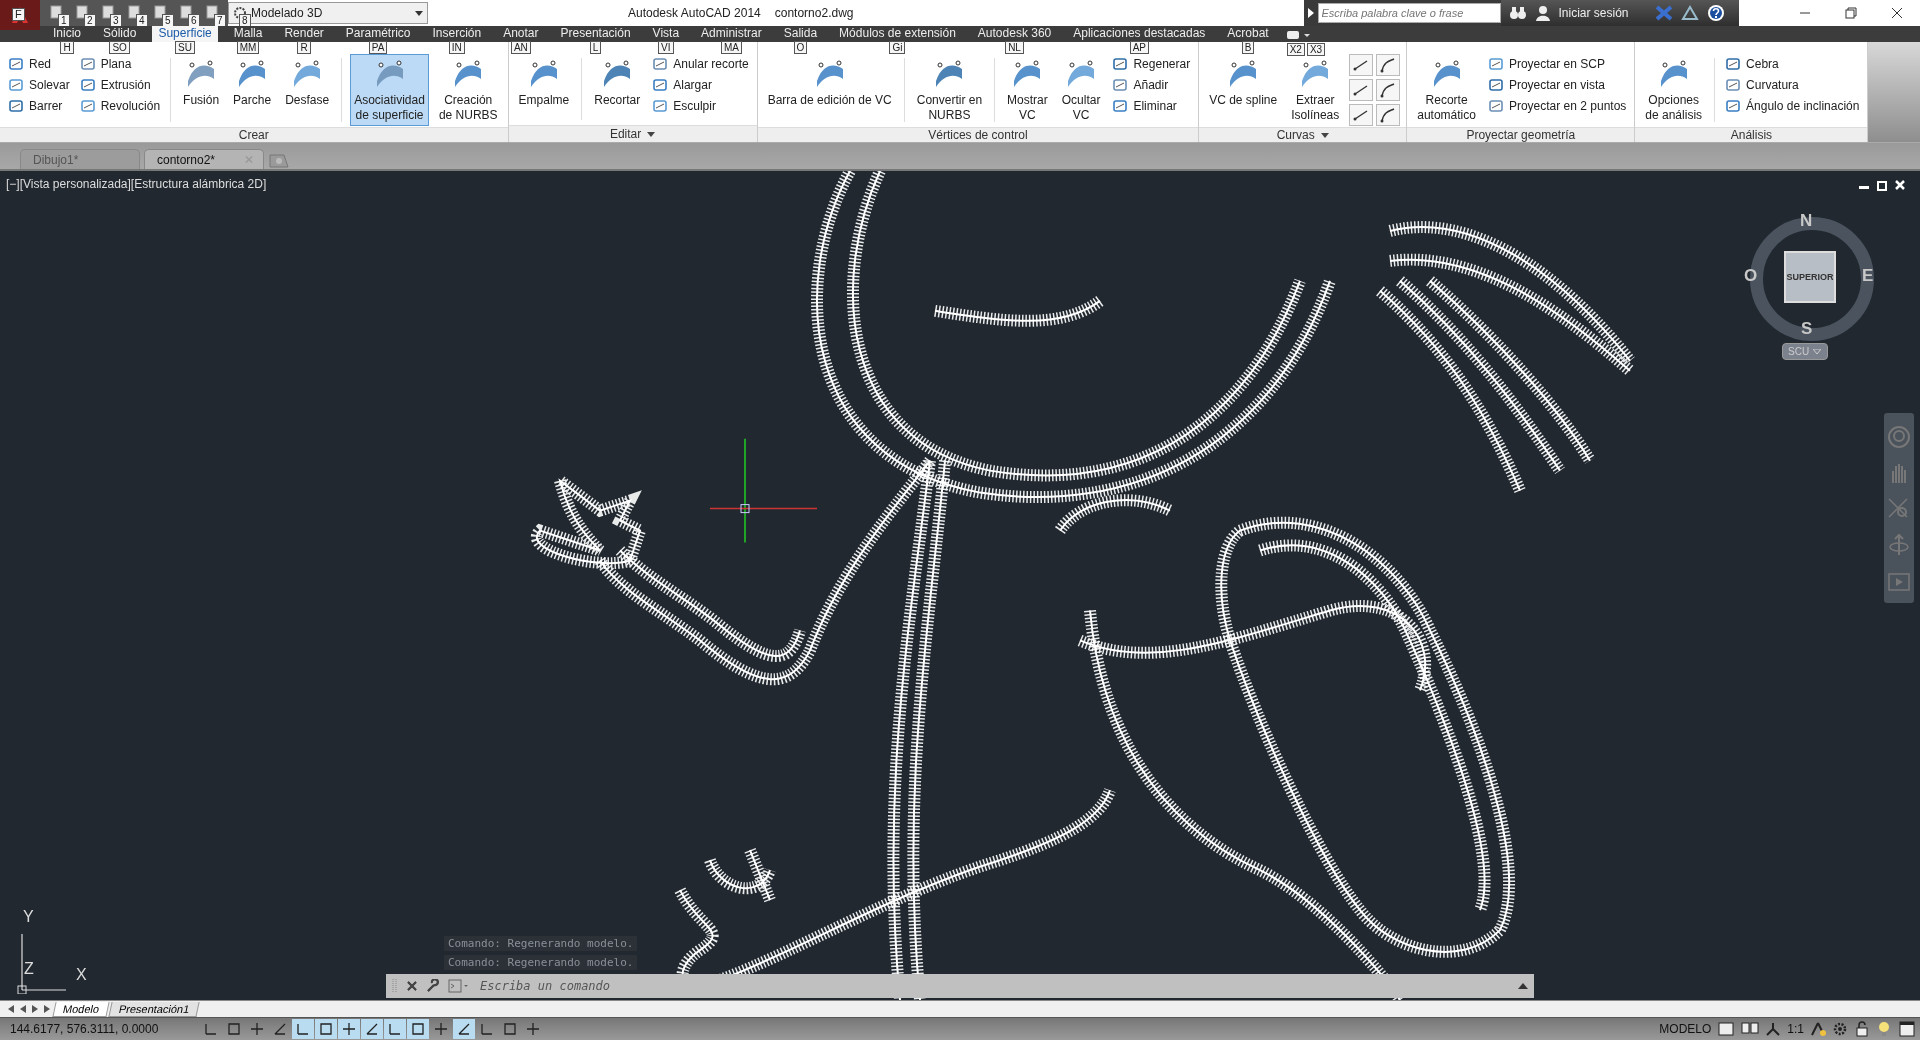 The height and width of the screenshot is (1040, 1920). I want to click on view-cube: SUPERIOR, so click(1810, 277).